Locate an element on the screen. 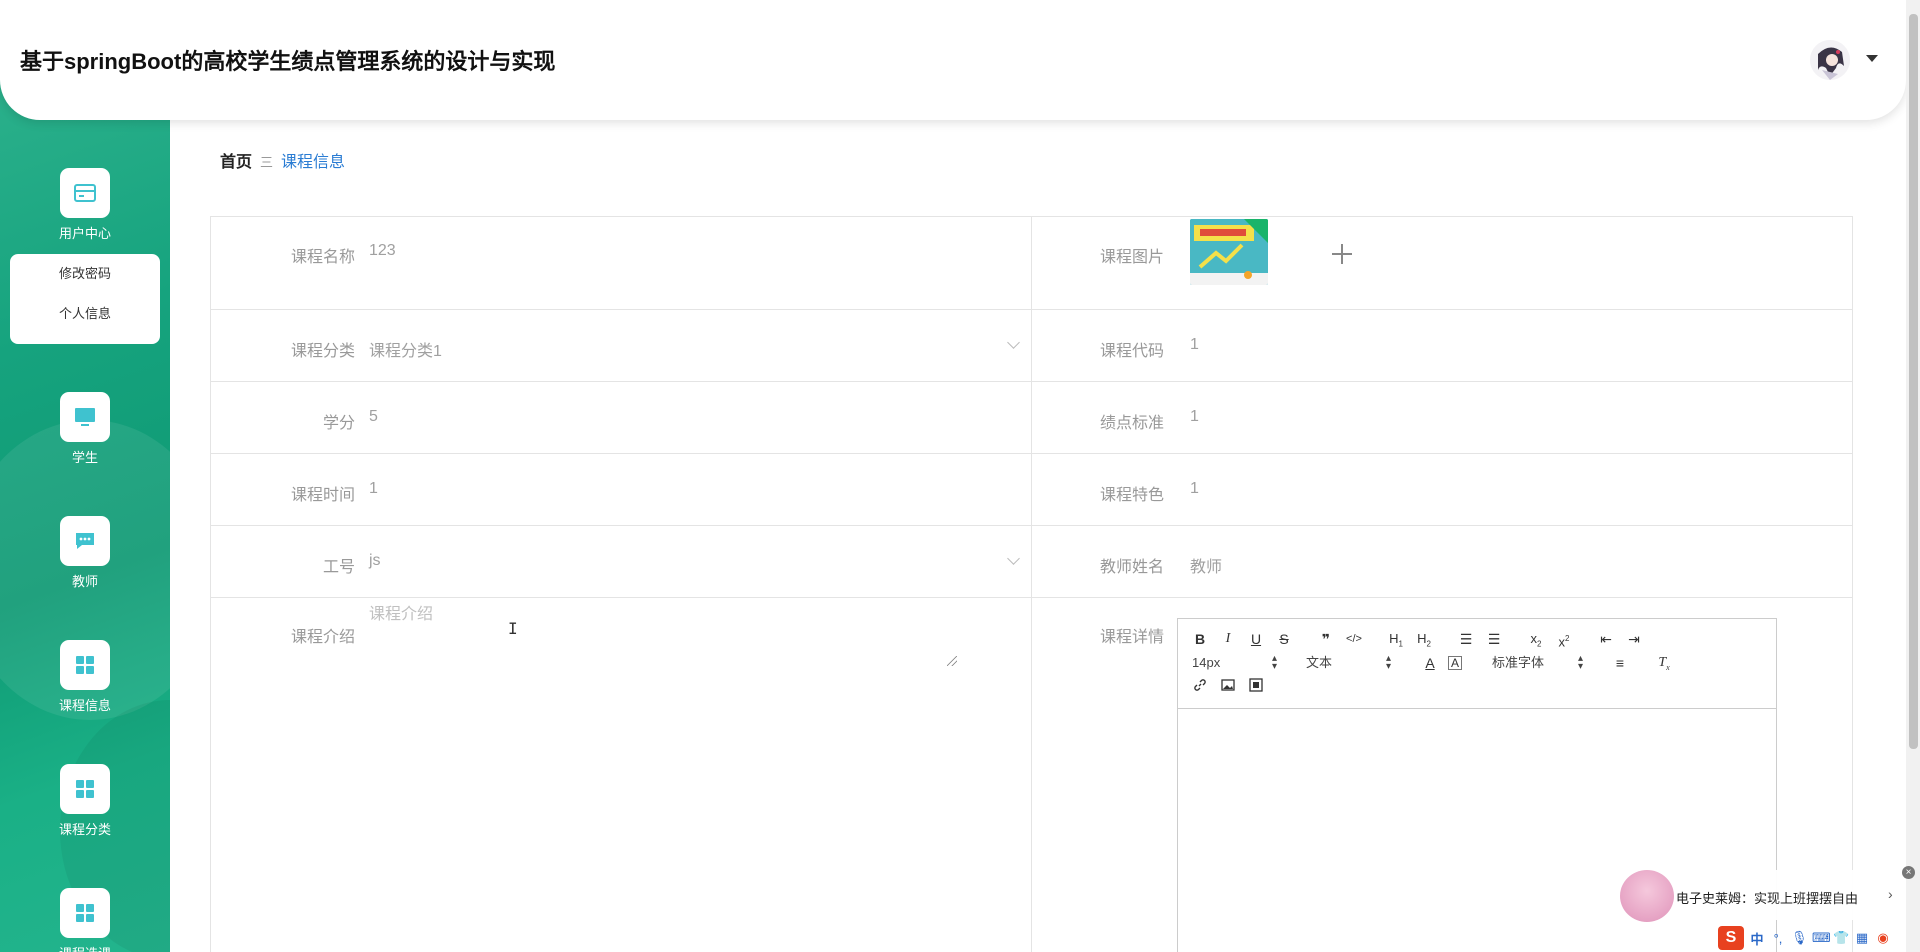 This screenshot has width=1920, height=952. sidebar-item-course-selection: 课程选课 is located at coordinates (85, 920).